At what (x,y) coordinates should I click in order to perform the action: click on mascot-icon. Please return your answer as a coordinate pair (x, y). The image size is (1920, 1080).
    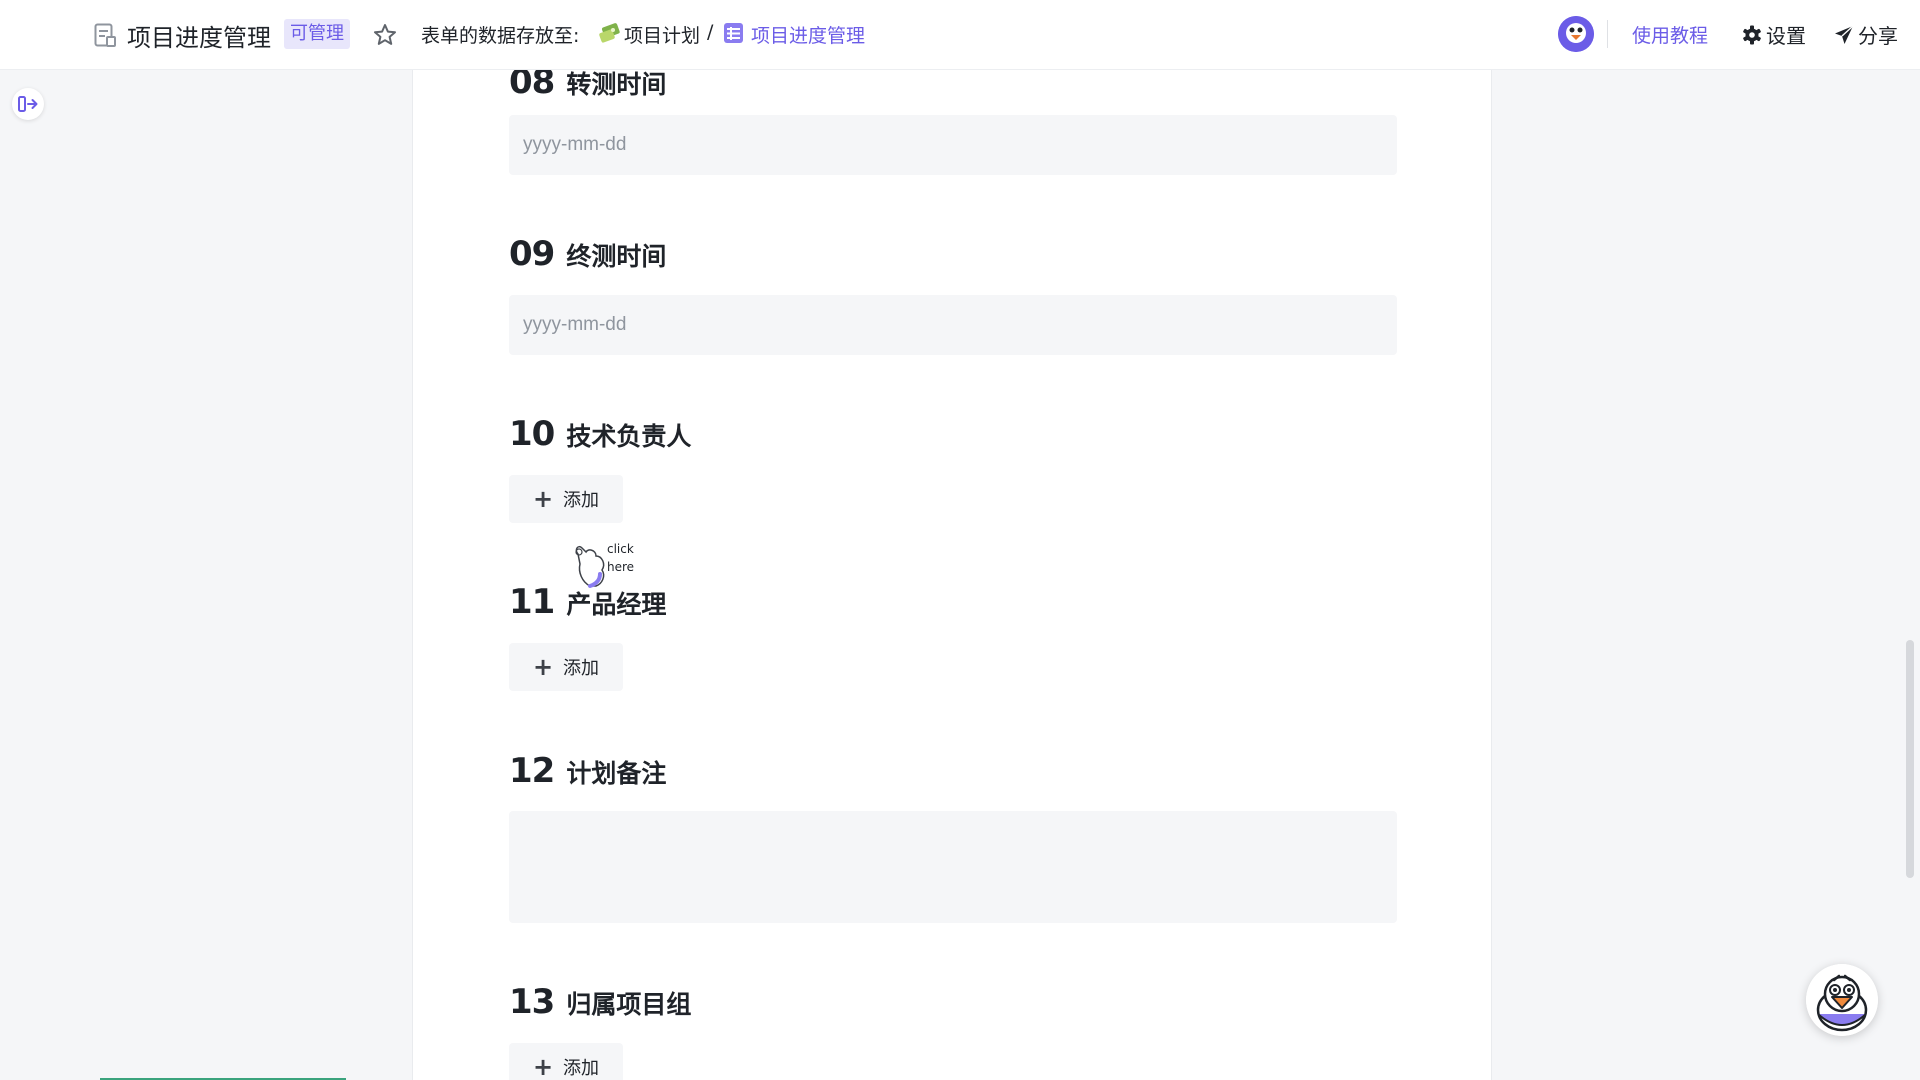
    Looking at the image, I should click on (1842, 1000).